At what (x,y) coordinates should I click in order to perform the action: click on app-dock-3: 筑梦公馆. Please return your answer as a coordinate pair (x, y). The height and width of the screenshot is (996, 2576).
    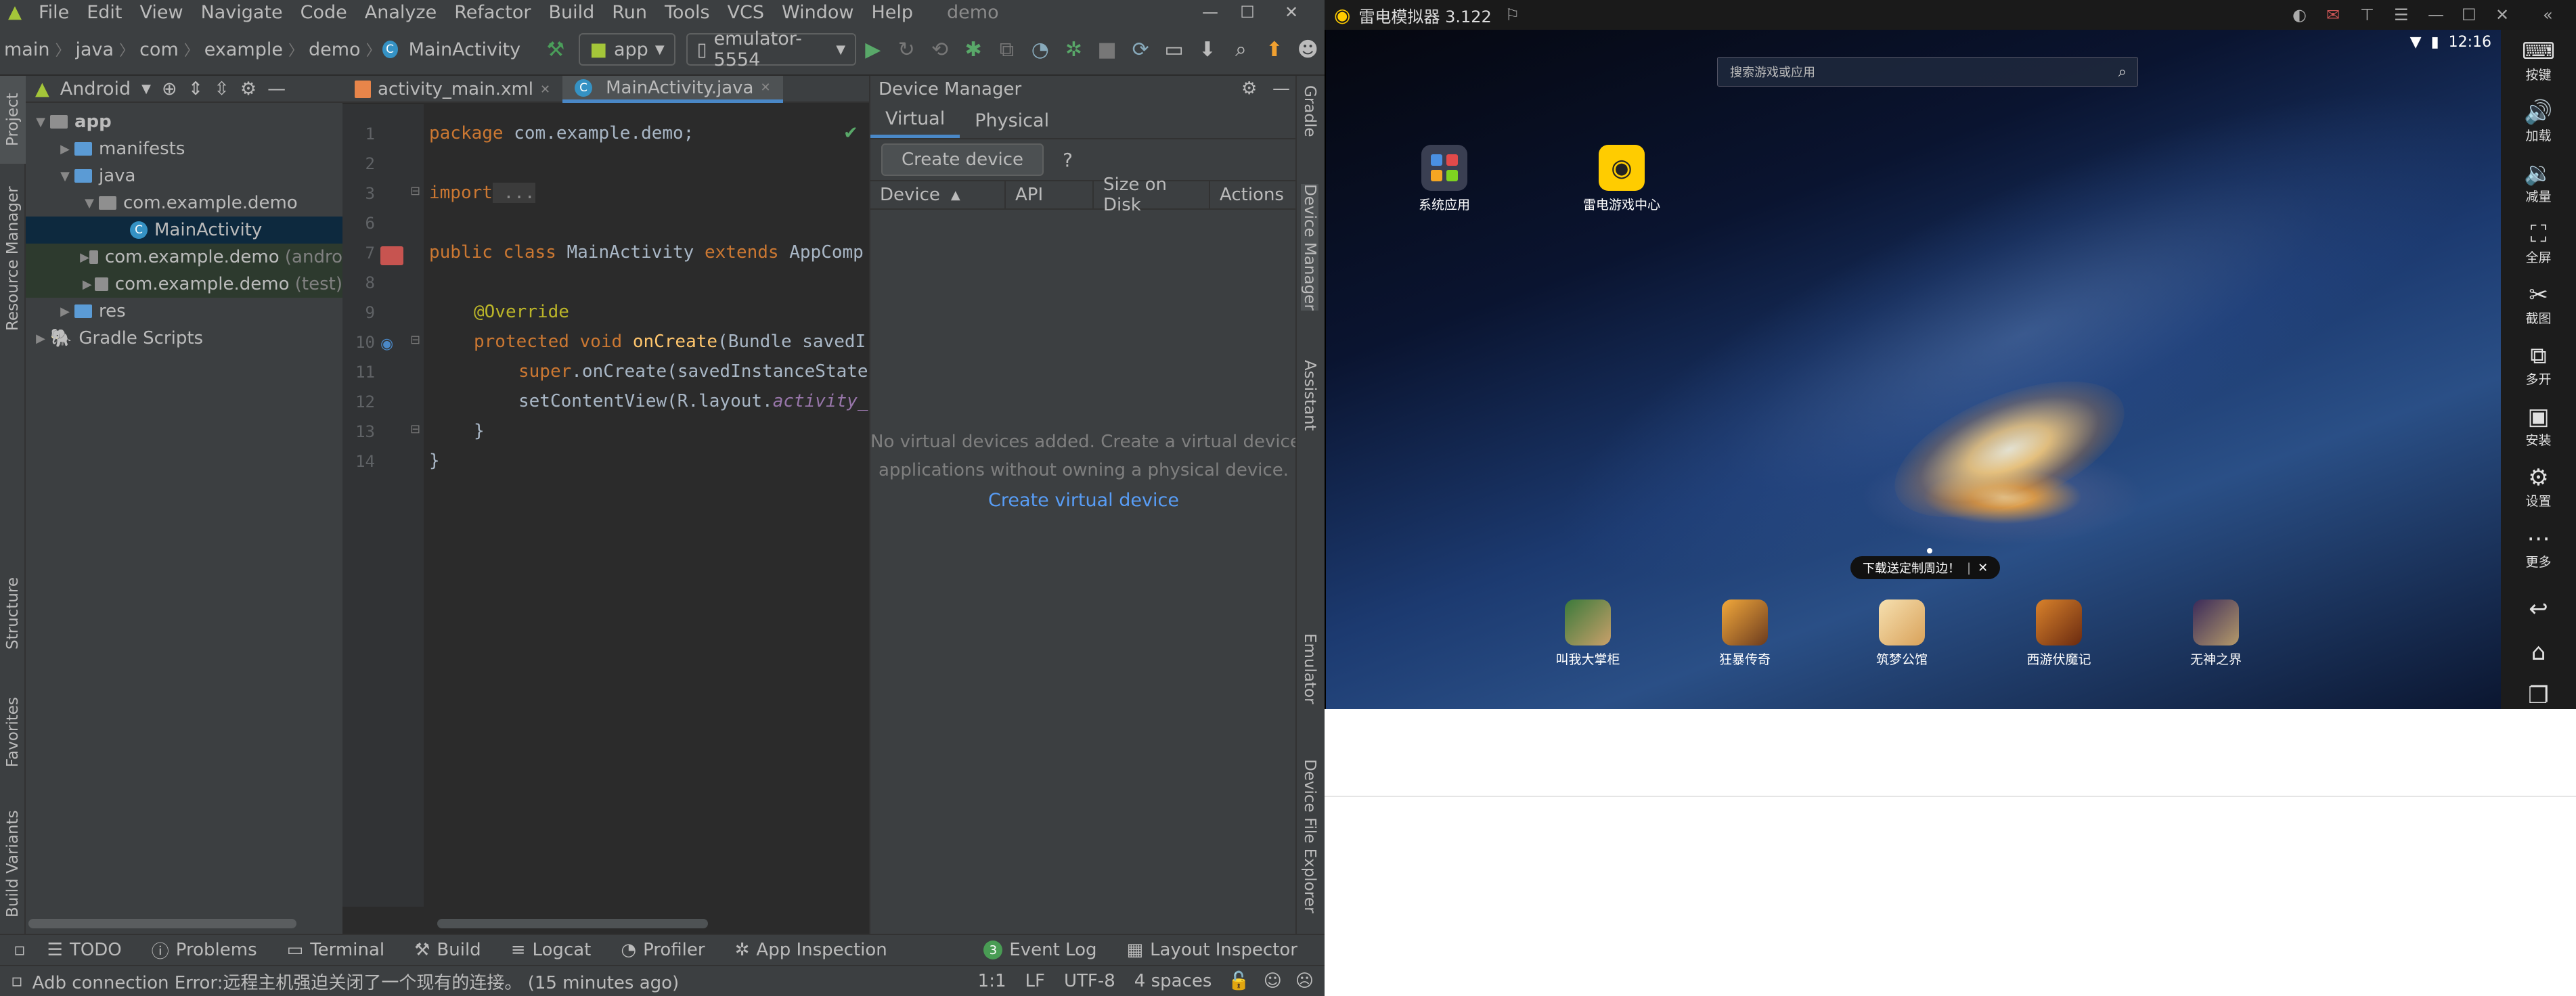
    Looking at the image, I should click on (1902, 633).